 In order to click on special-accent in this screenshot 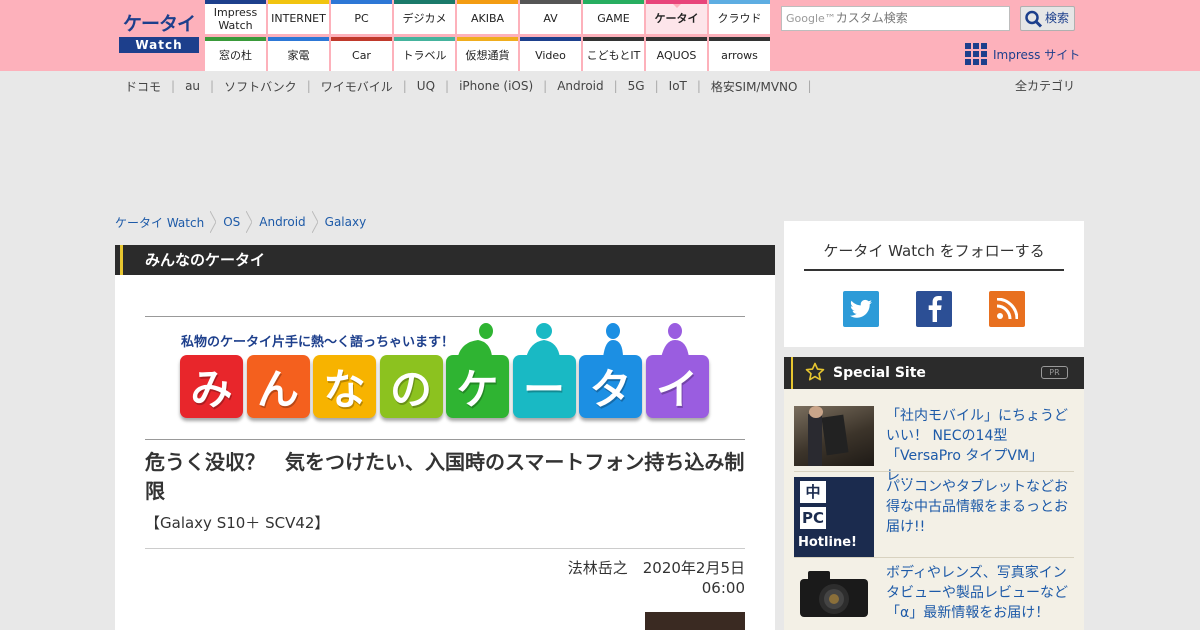, I will do `click(792, 373)`.